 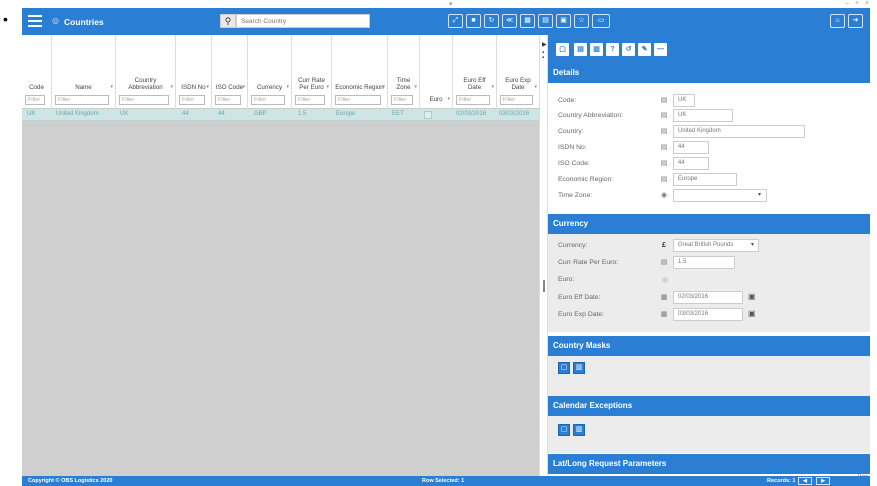 I want to click on col-code: Code Filter, so click(x=37, y=72).